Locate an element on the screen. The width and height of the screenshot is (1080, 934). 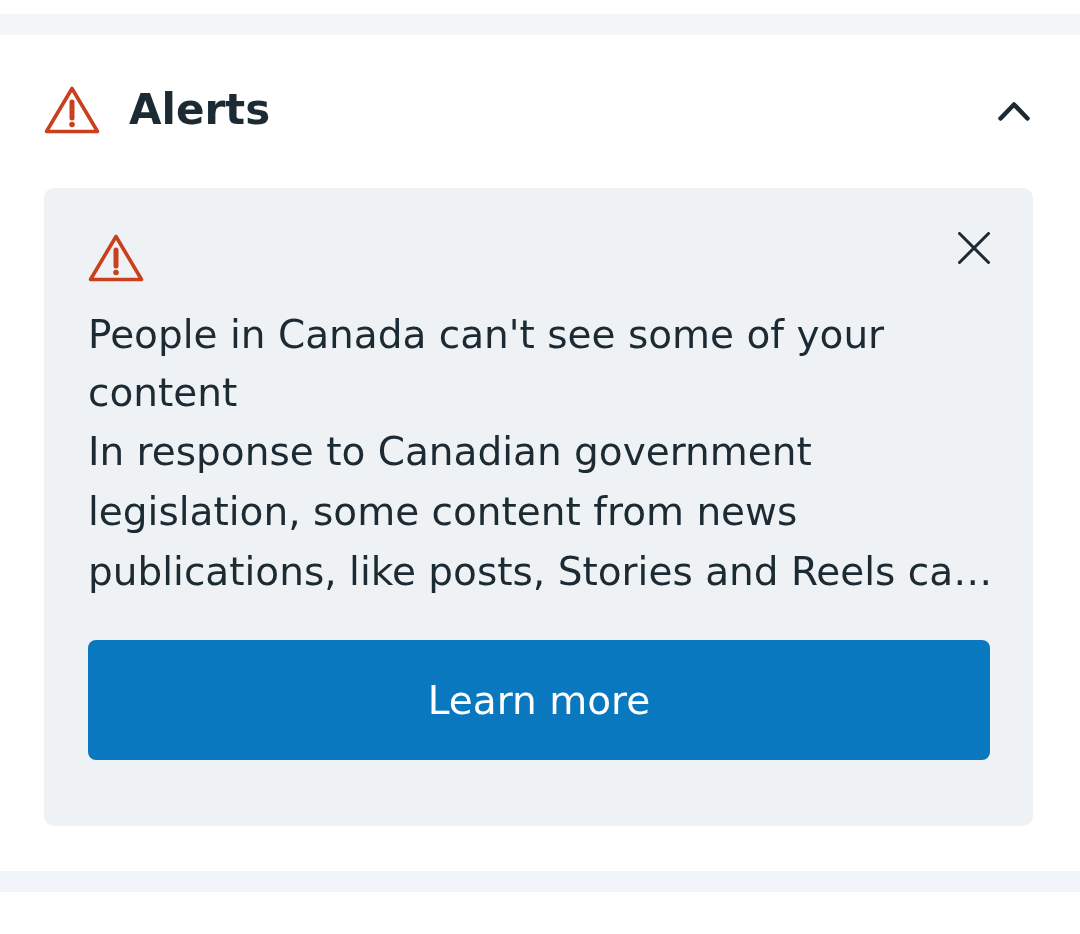
chevron-up-icon is located at coordinates (1014, 111).